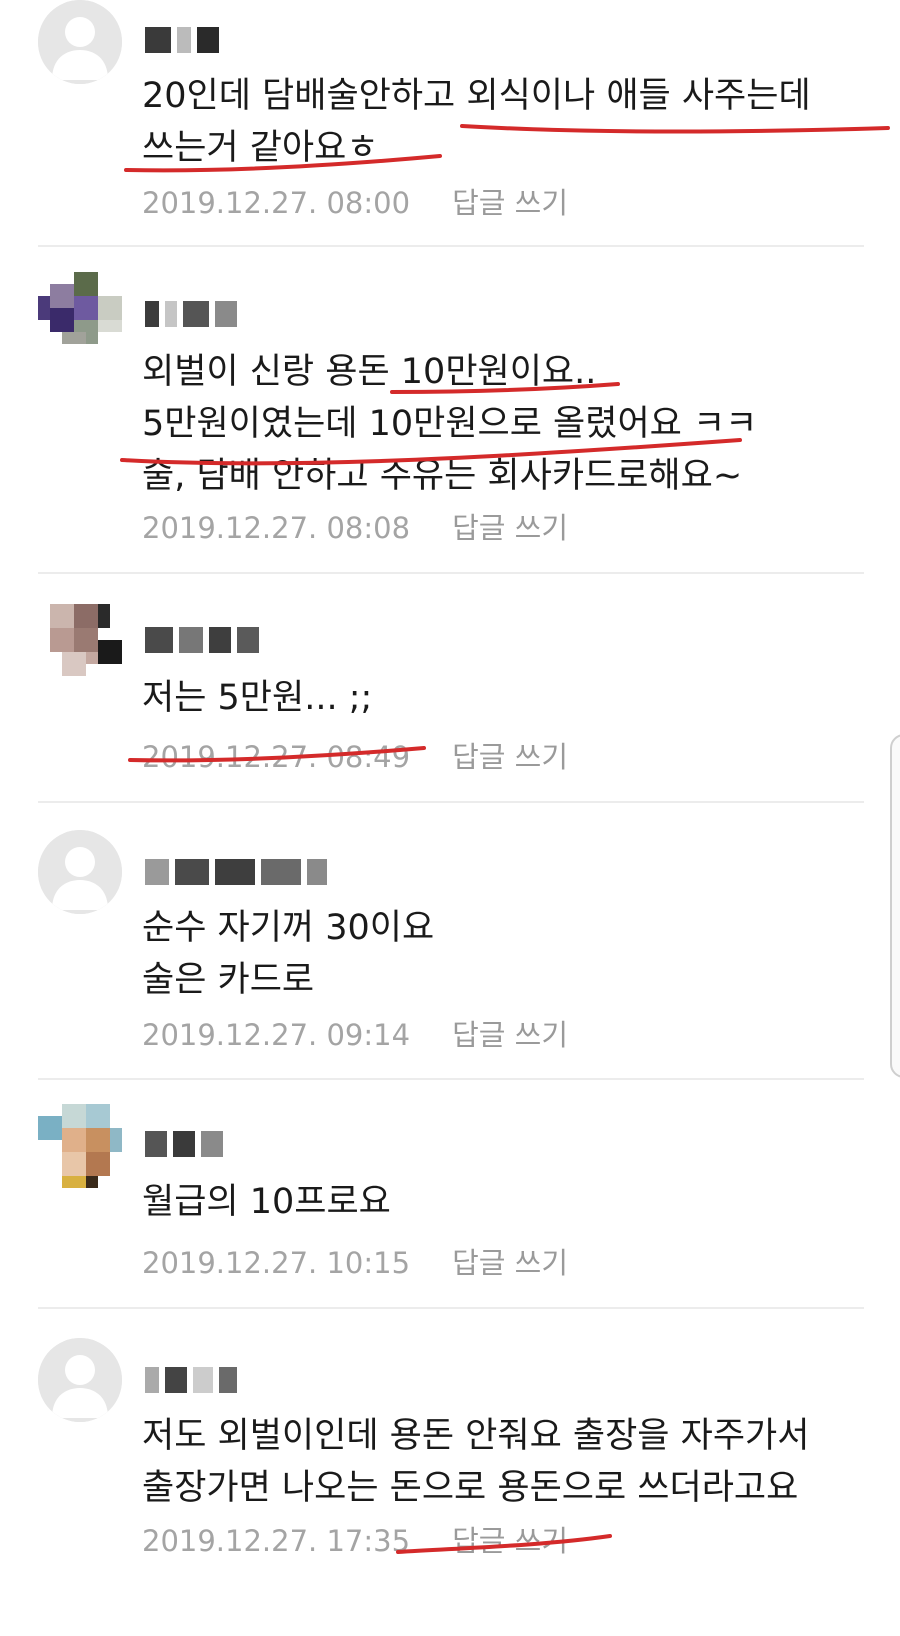 The width and height of the screenshot is (900, 1636). I want to click on comment-timestamp: 2019.12.27. 10:15, so click(276, 1263).